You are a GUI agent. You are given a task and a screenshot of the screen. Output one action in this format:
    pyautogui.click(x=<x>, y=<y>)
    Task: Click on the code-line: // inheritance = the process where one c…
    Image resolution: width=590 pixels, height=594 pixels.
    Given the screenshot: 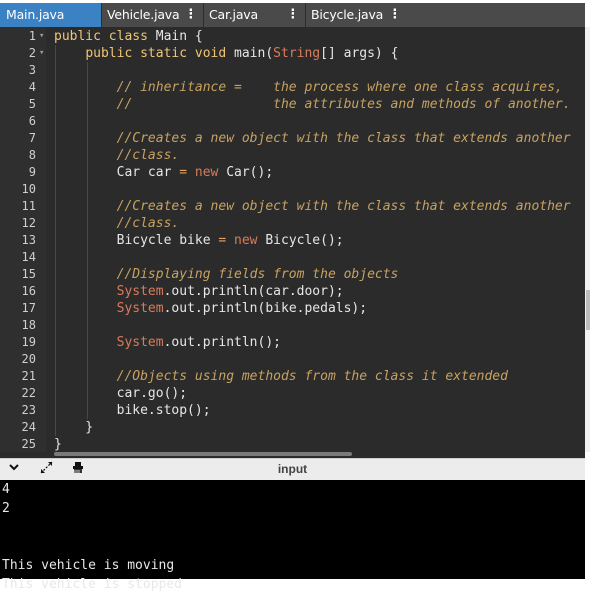 What is the action you would take?
    pyautogui.click(x=308, y=87)
    